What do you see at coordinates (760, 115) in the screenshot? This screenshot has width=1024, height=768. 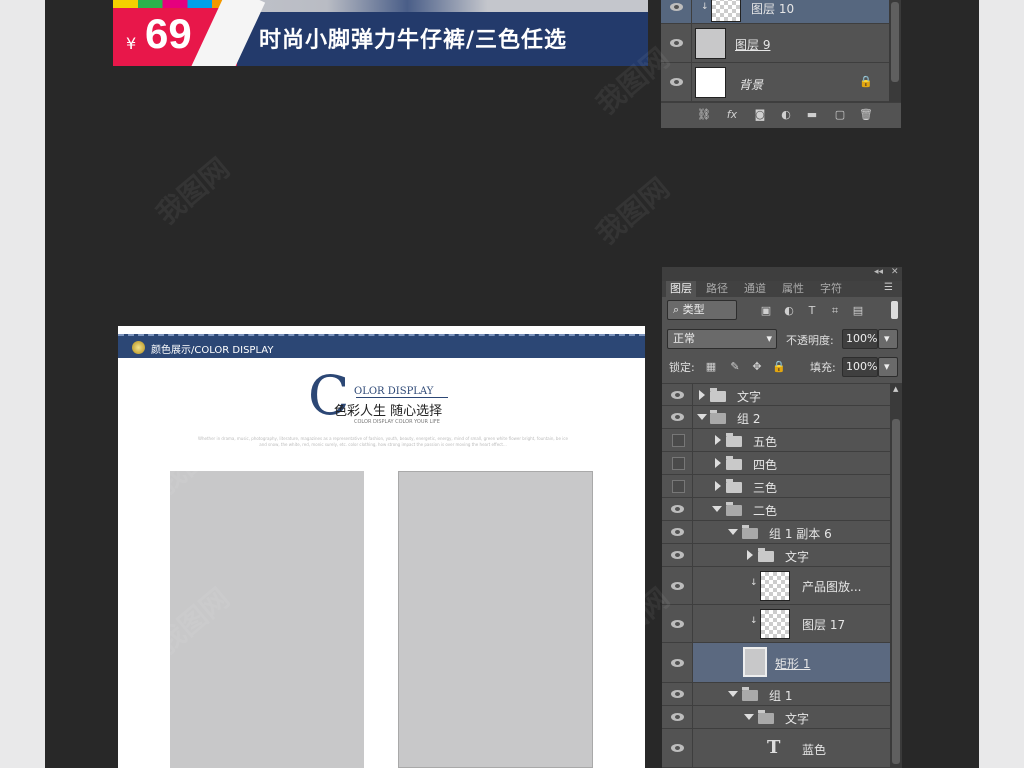 I see `mask-icon: ◙` at bounding box center [760, 115].